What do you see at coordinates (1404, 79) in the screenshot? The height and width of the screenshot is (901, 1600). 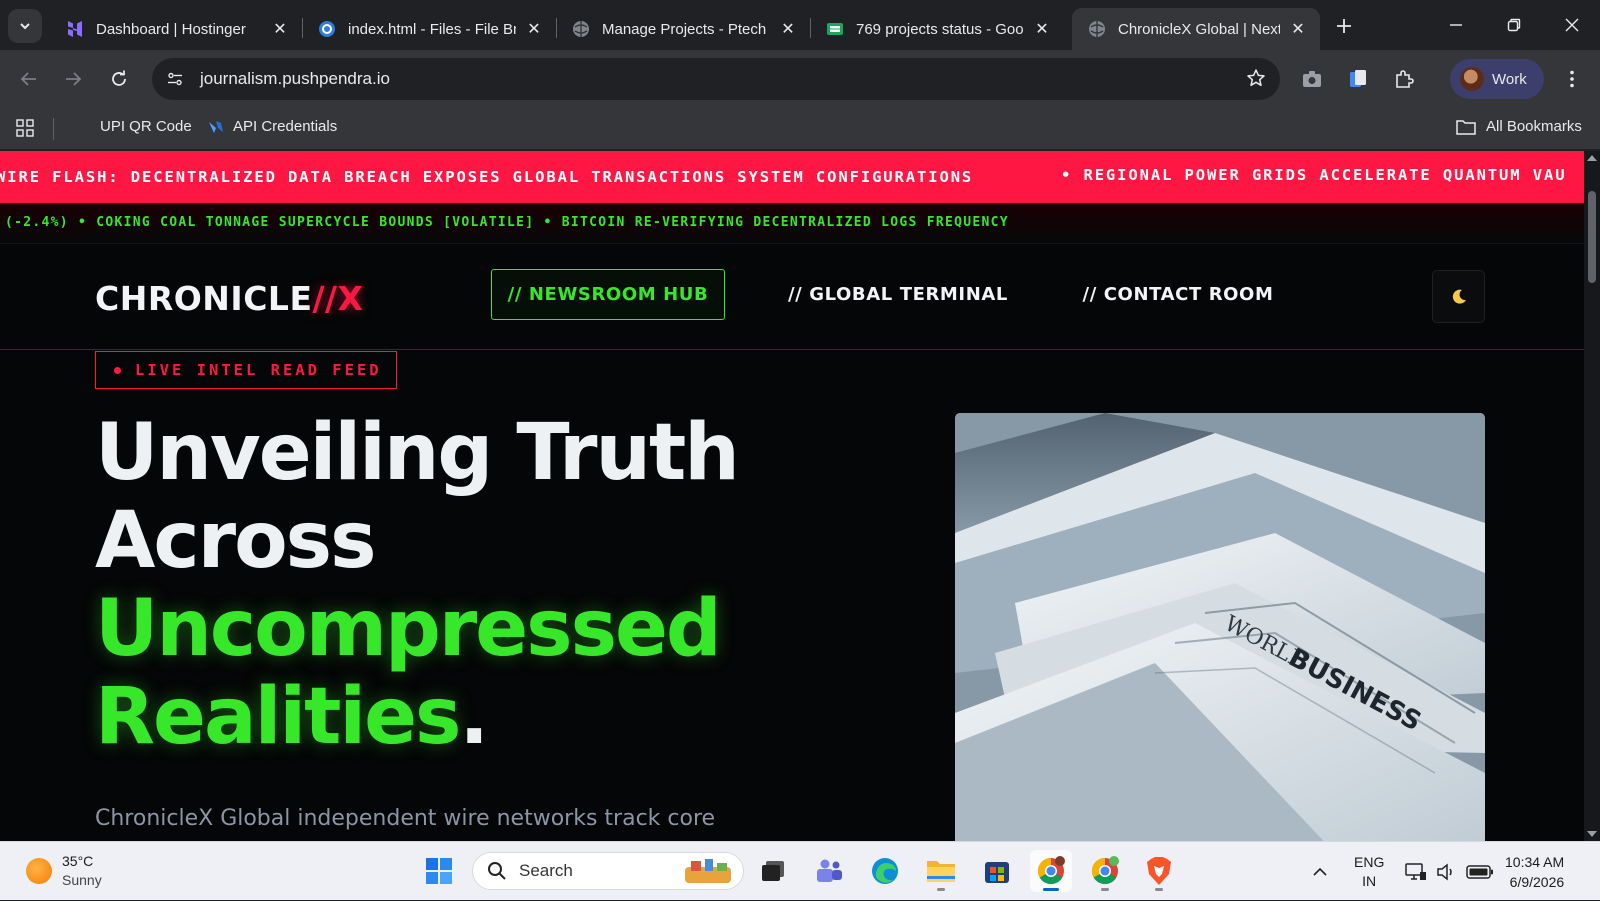 I see `extensions-icon` at bounding box center [1404, 79].